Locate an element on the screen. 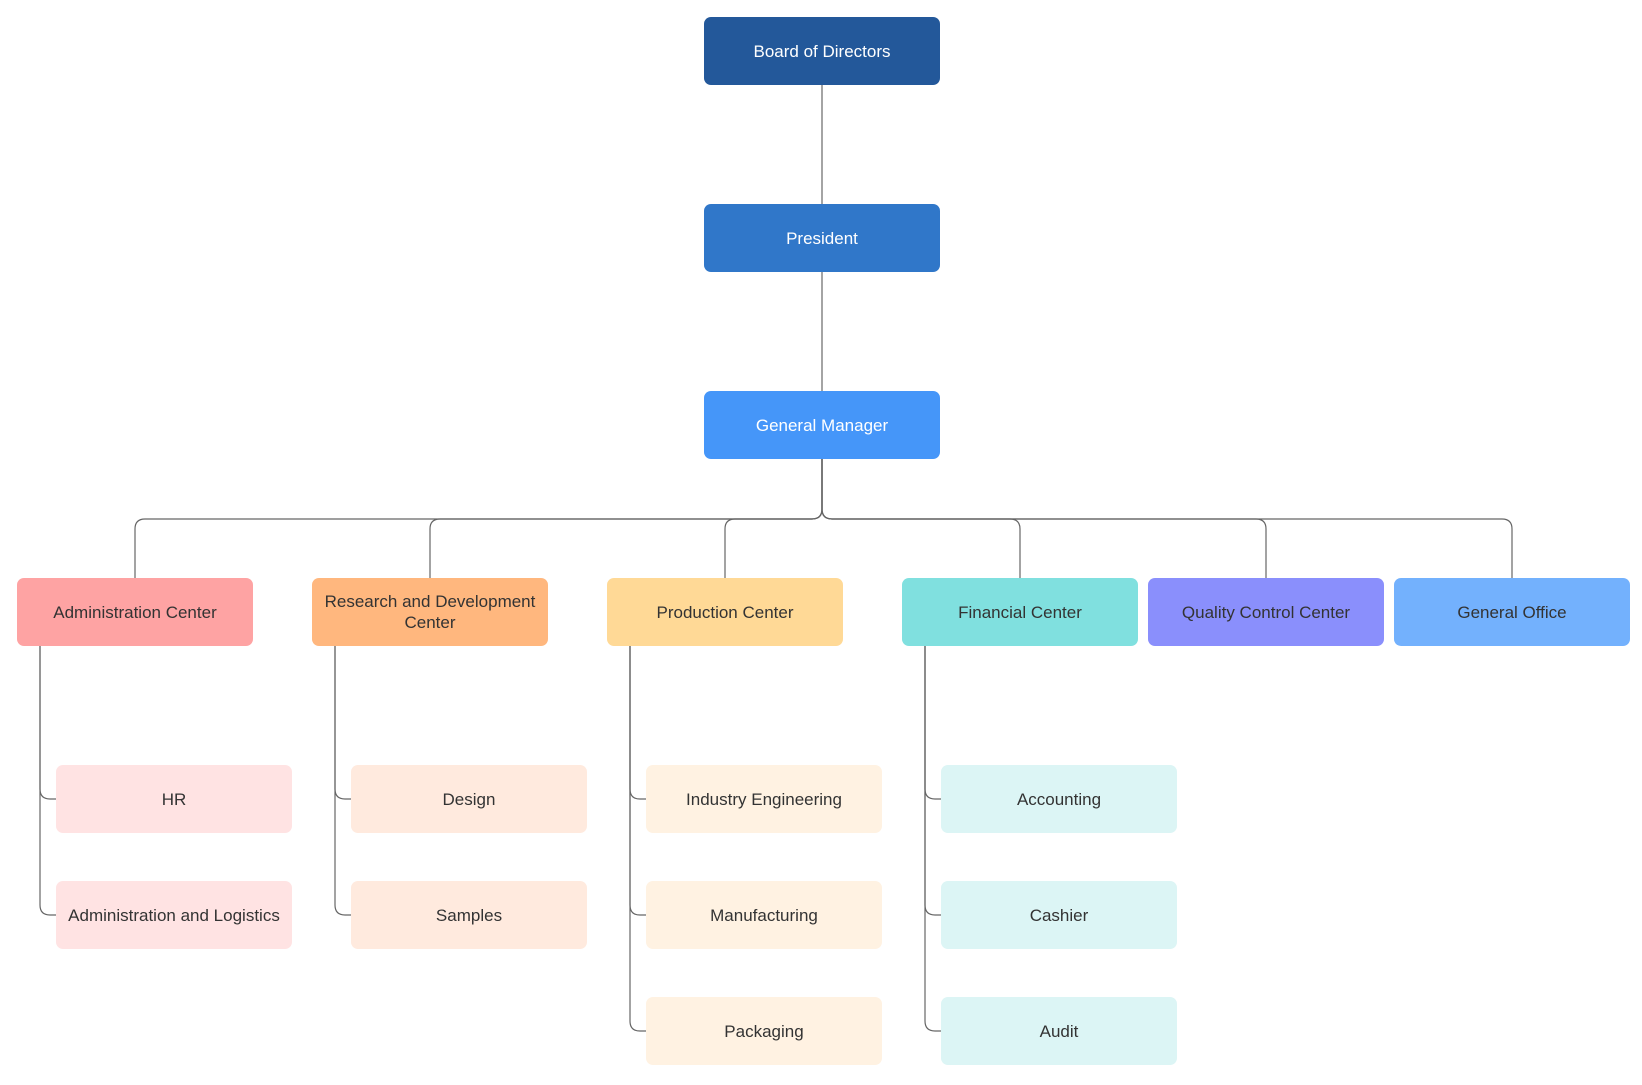  node-president-label: President is located at coordinates (822, 238).